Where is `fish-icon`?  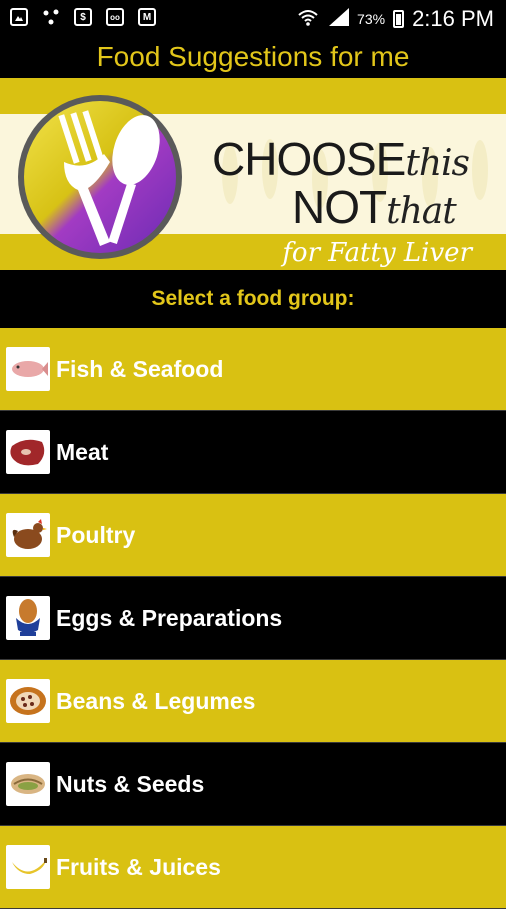 fish-icon is located at coordinates (28, 369).